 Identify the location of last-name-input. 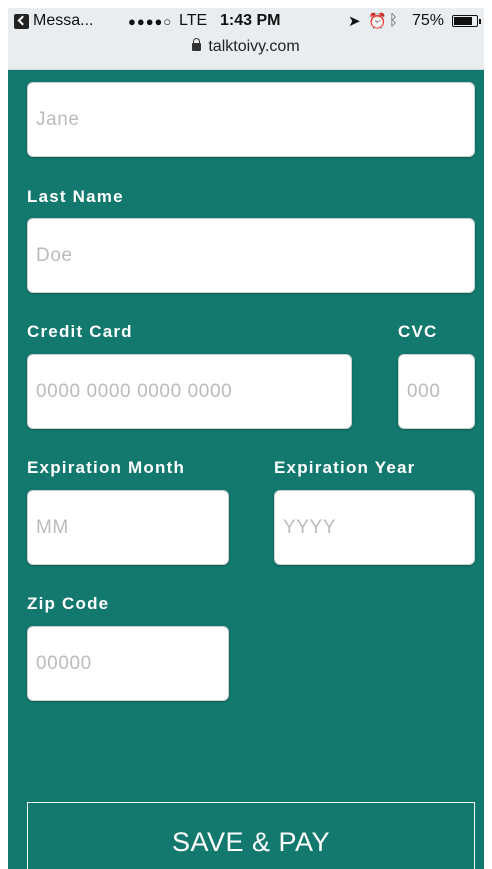
(251, 255).